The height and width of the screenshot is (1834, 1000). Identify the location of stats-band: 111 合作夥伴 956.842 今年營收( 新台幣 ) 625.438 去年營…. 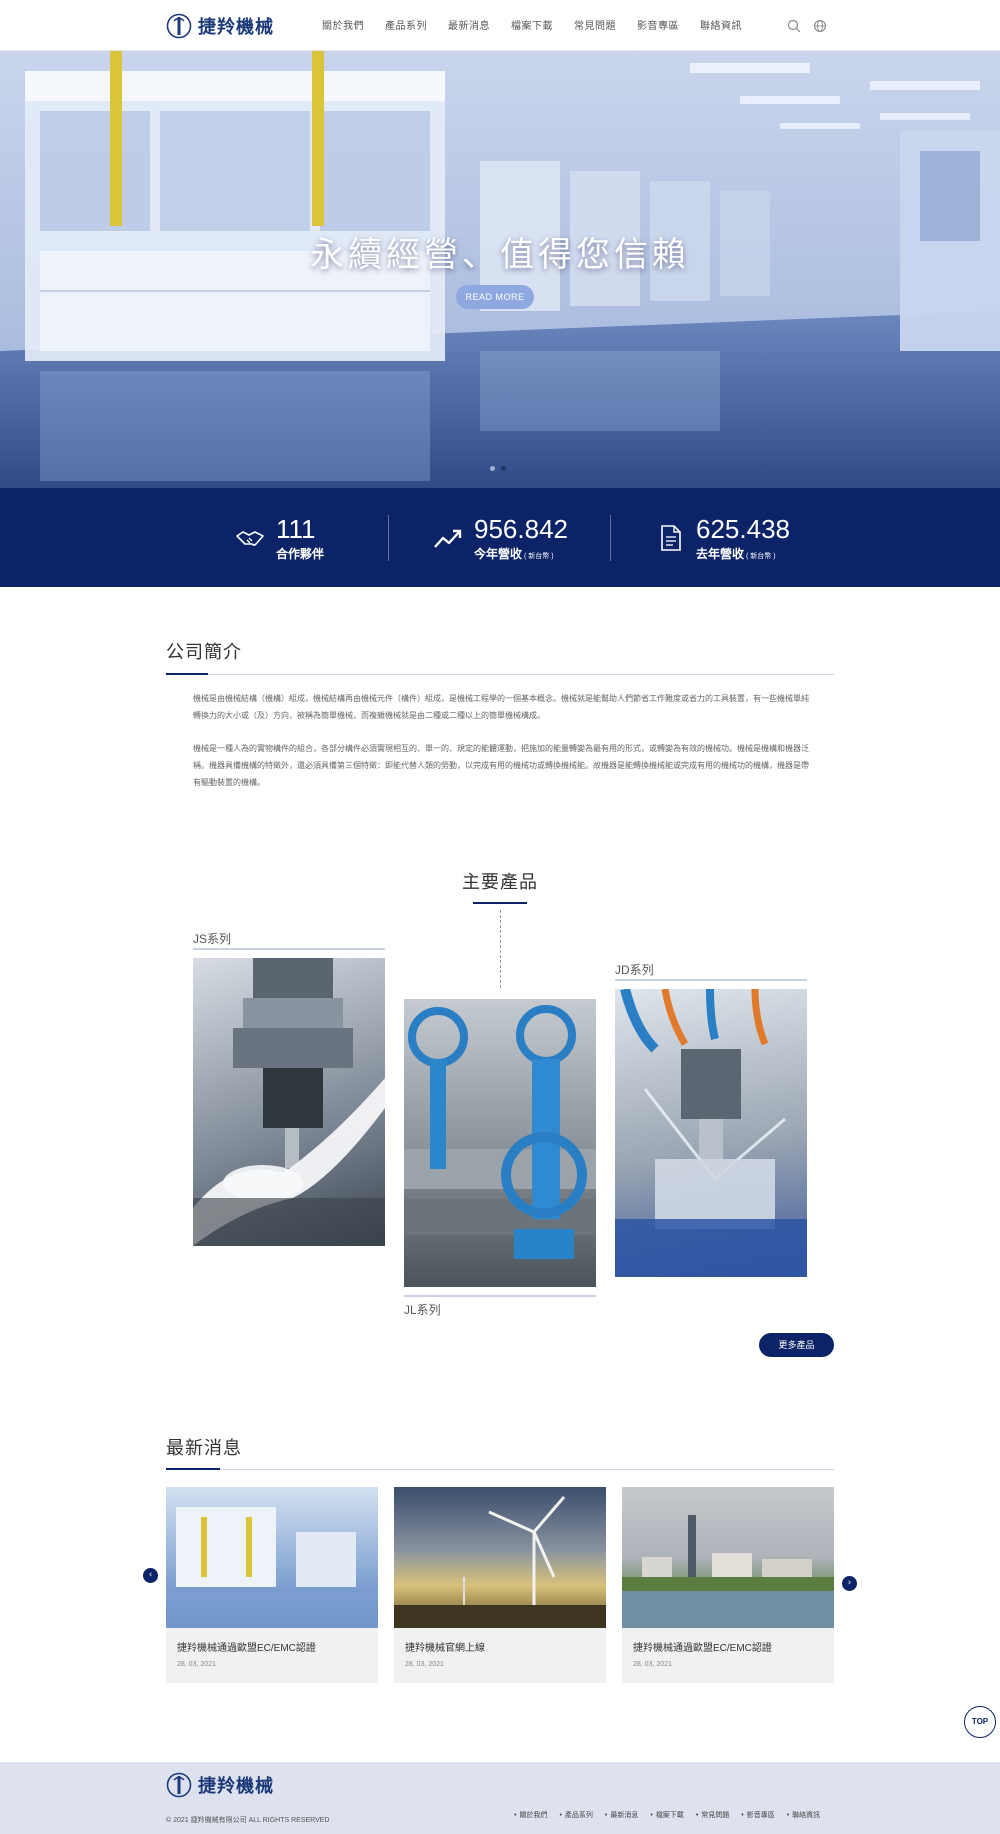
(500, 537).